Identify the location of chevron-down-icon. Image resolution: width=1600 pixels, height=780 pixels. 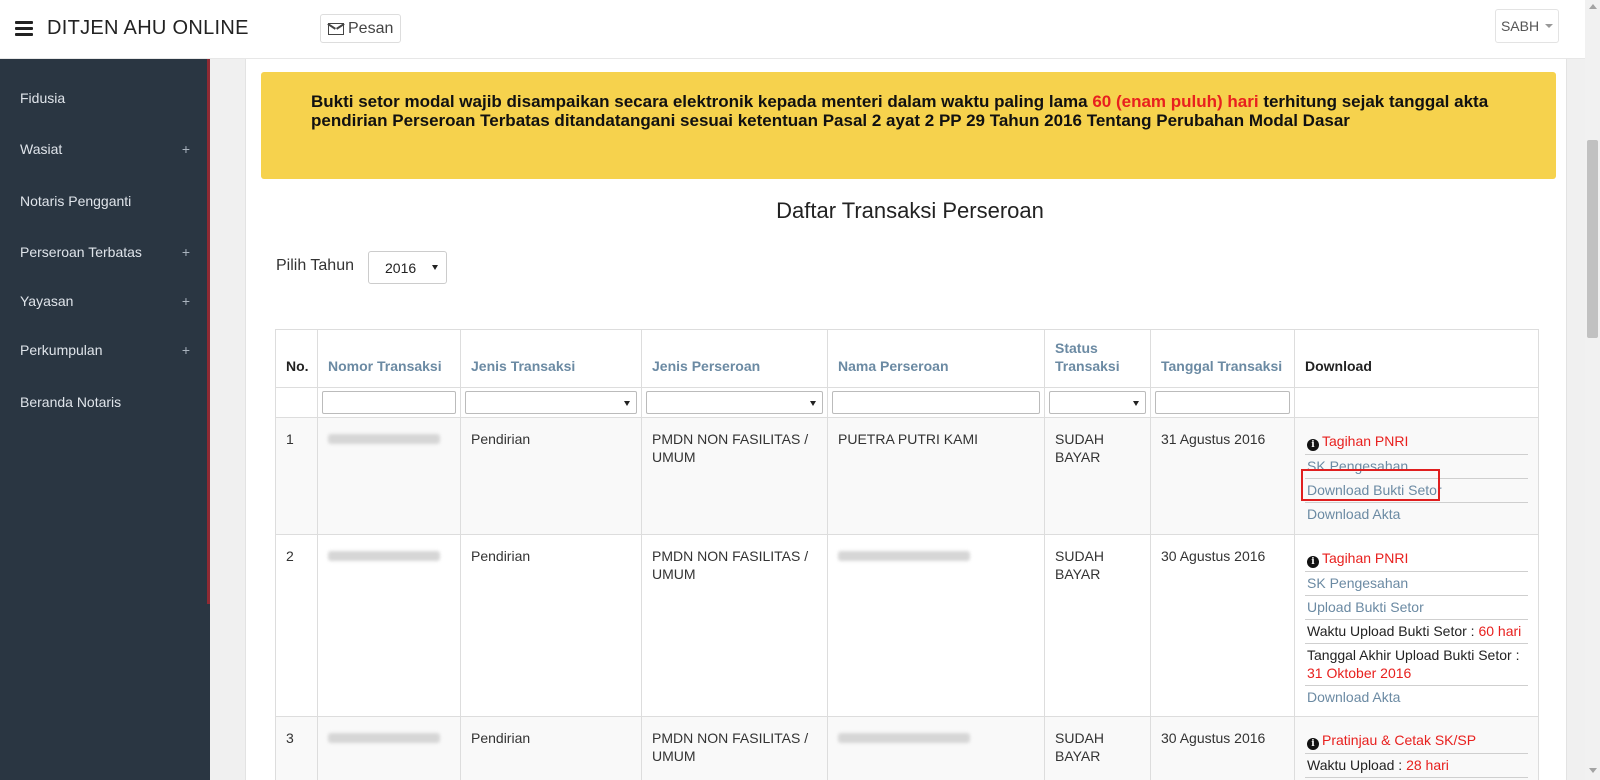
(1549, 26).